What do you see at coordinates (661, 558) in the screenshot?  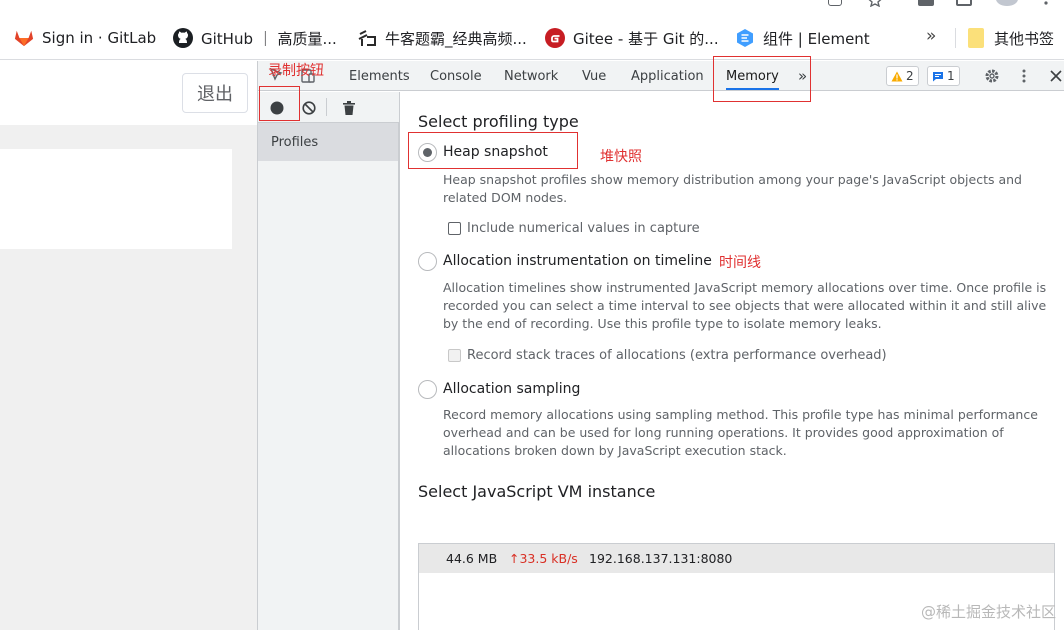 I see `vm-host-address: 192.168.137.131:8080` at bounding box center [661, 558].